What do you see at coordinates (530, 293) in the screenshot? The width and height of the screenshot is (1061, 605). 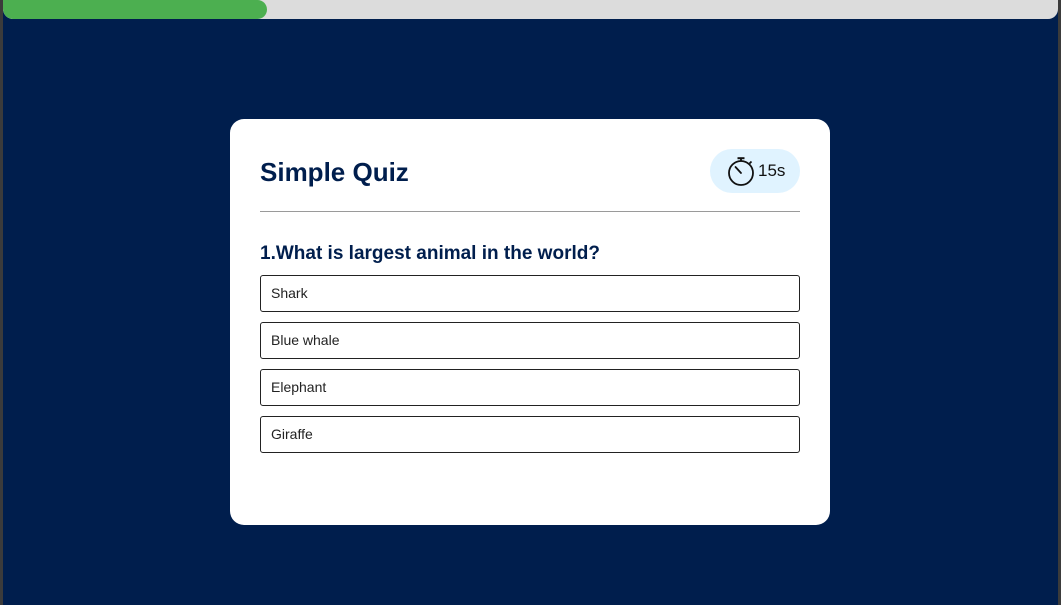 I see `answer-option: Shark` at bounding box center [530, 293].